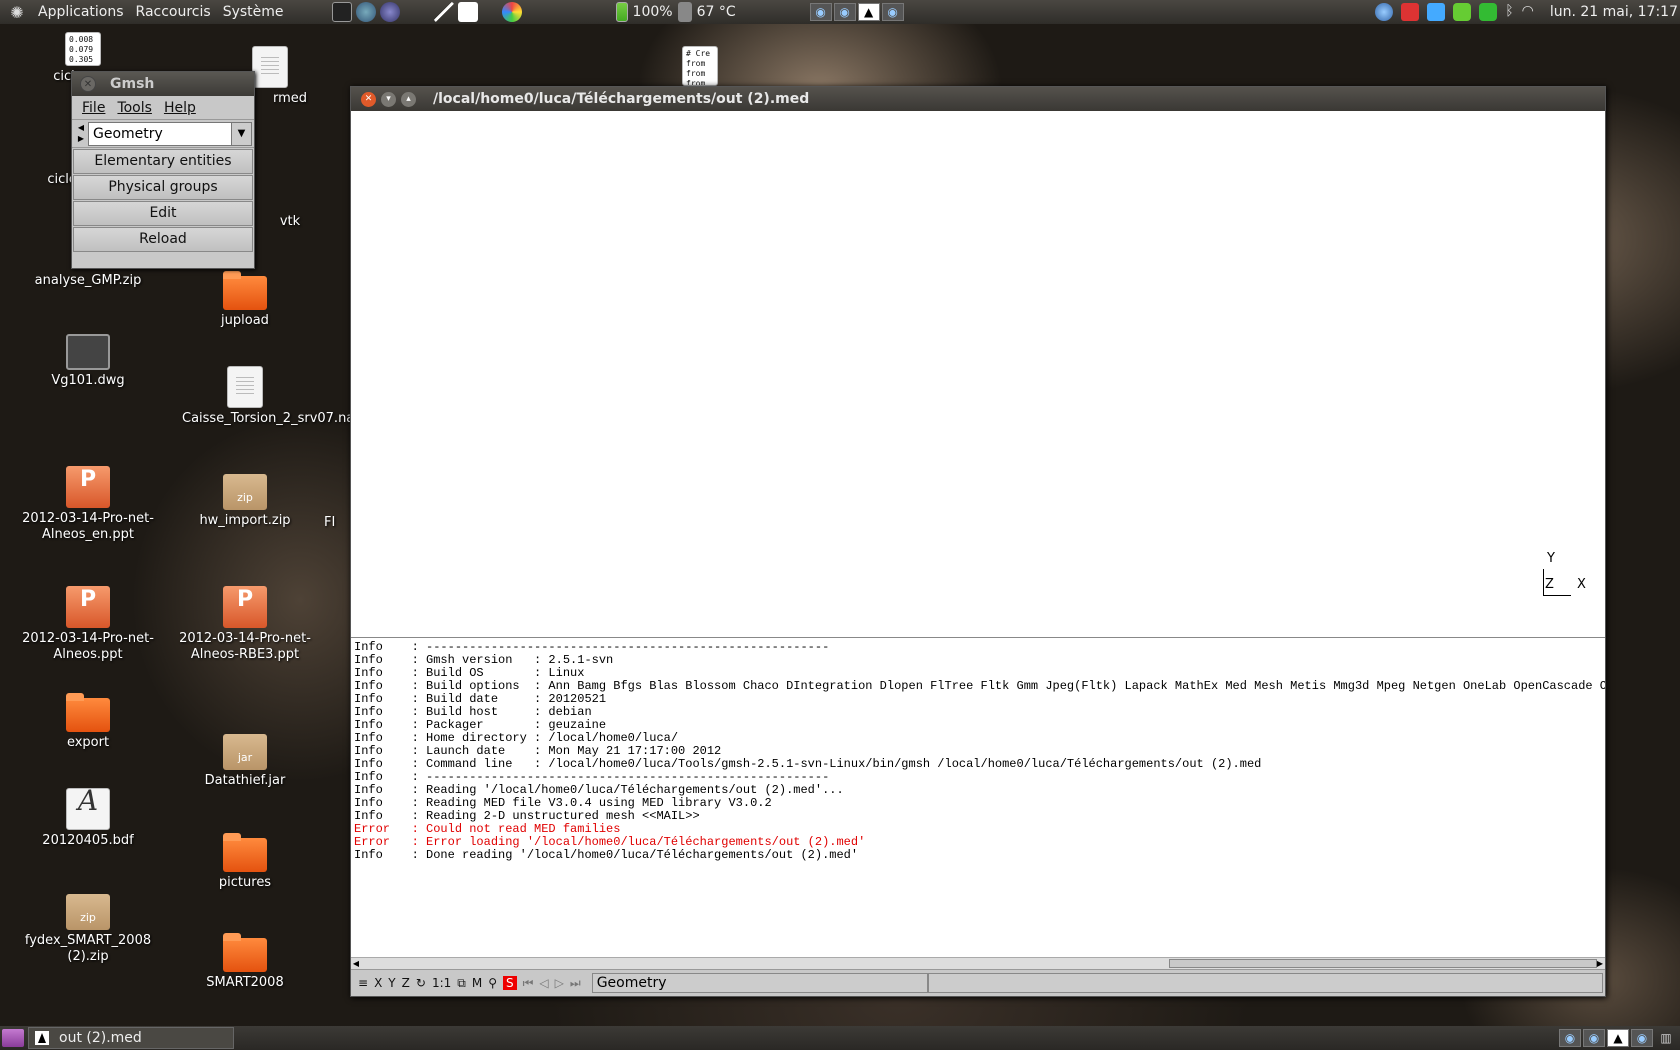  What do you see at coordinates (88, 361) in the screenshot?
I see `desktop-icon-vg101: Vg101.dwg` at bounding box center [88, 361].